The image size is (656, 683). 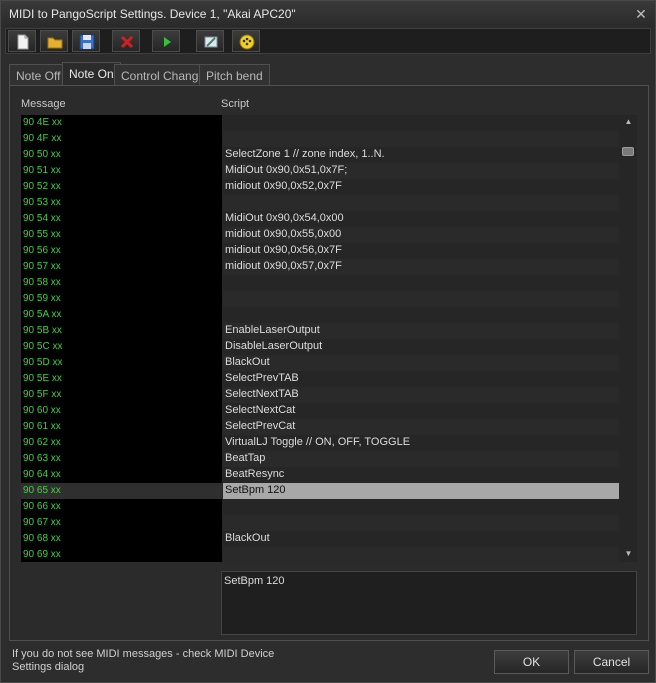 I want to click on table-row: 90 5C xx DisableLaserOutput, so click(x=320, y=347).